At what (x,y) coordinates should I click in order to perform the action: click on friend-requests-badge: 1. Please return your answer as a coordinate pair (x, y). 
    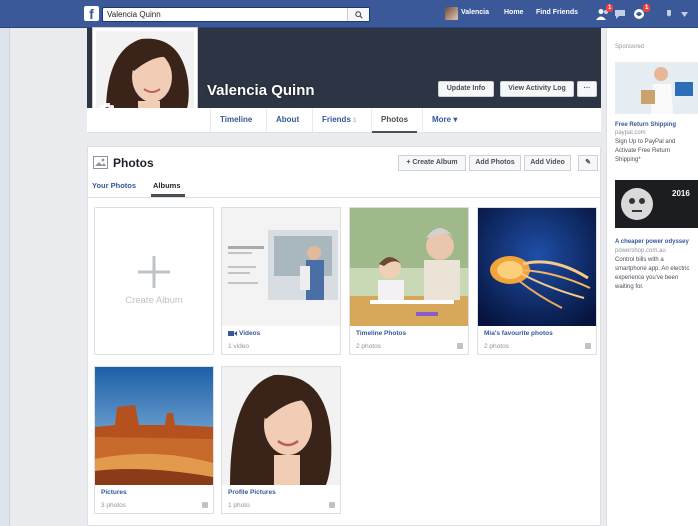
    Looking at the image, I should click on (610, 8).